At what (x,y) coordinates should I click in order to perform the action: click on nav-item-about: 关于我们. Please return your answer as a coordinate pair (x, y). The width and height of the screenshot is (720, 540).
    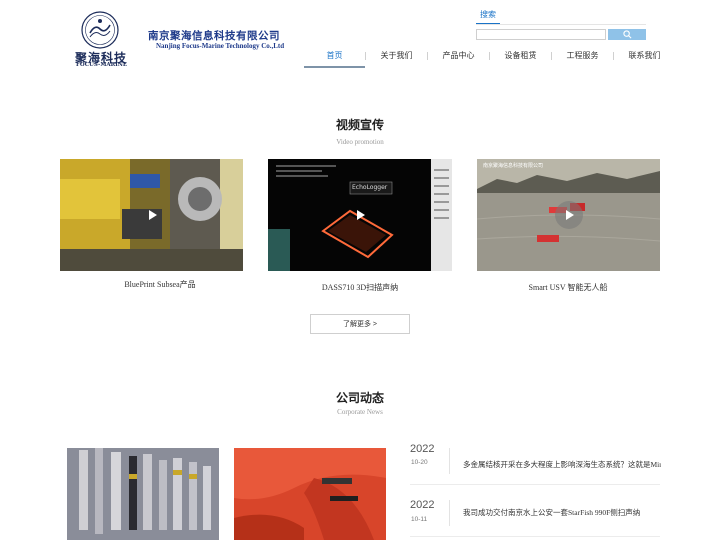
    Looking at the image, I should click on (396, 58).